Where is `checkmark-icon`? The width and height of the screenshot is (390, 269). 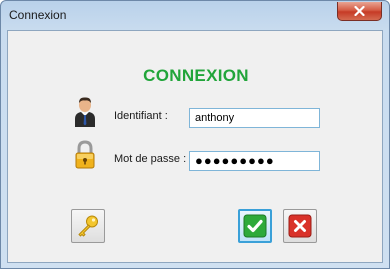 checkmark-icon is located at coordinates (255, 226).